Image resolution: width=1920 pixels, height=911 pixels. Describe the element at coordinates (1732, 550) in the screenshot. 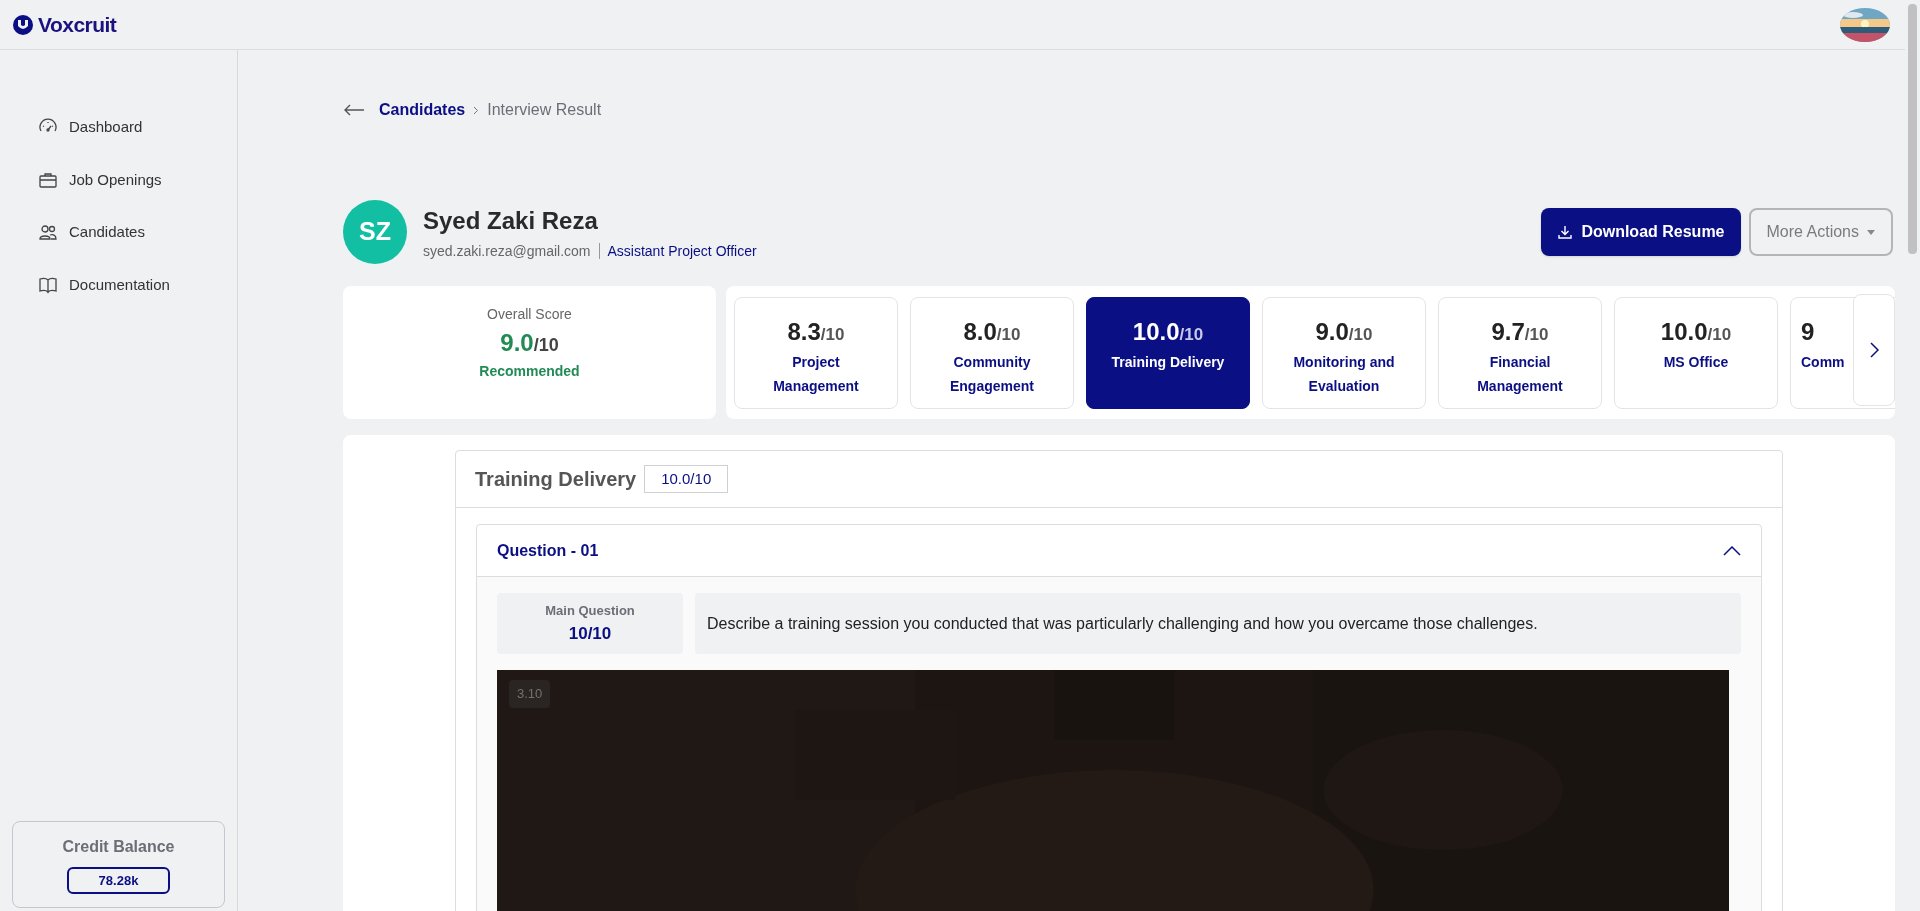

I see `chevron-up-icon` at that location.